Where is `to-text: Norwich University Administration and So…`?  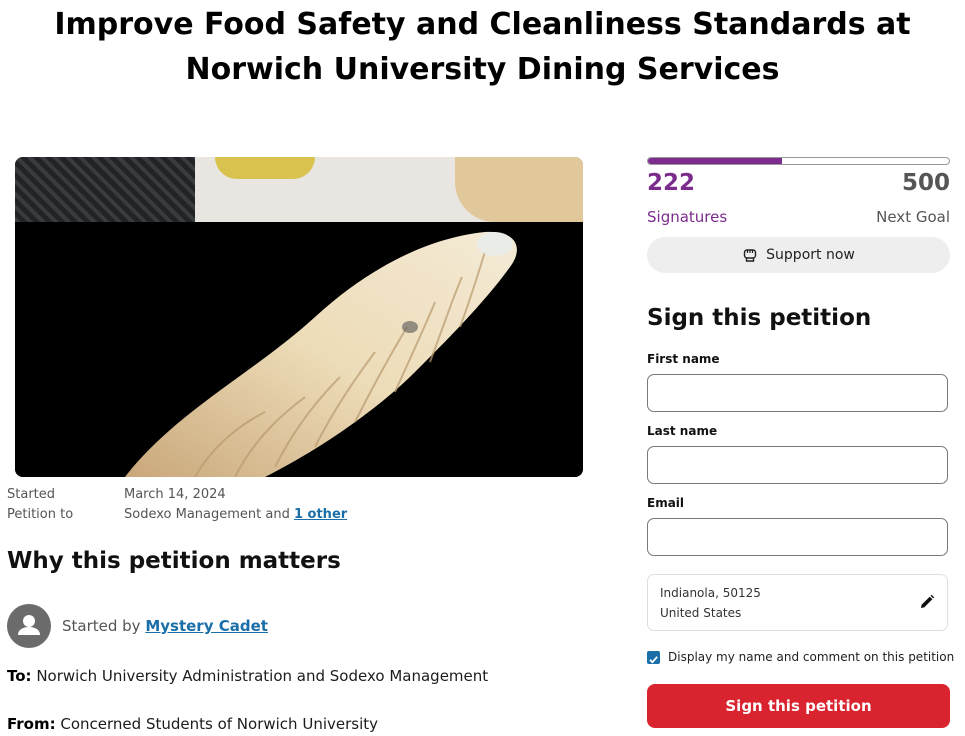 to-text: Norwich University Administration and So… is located at coordinates (260, 676).